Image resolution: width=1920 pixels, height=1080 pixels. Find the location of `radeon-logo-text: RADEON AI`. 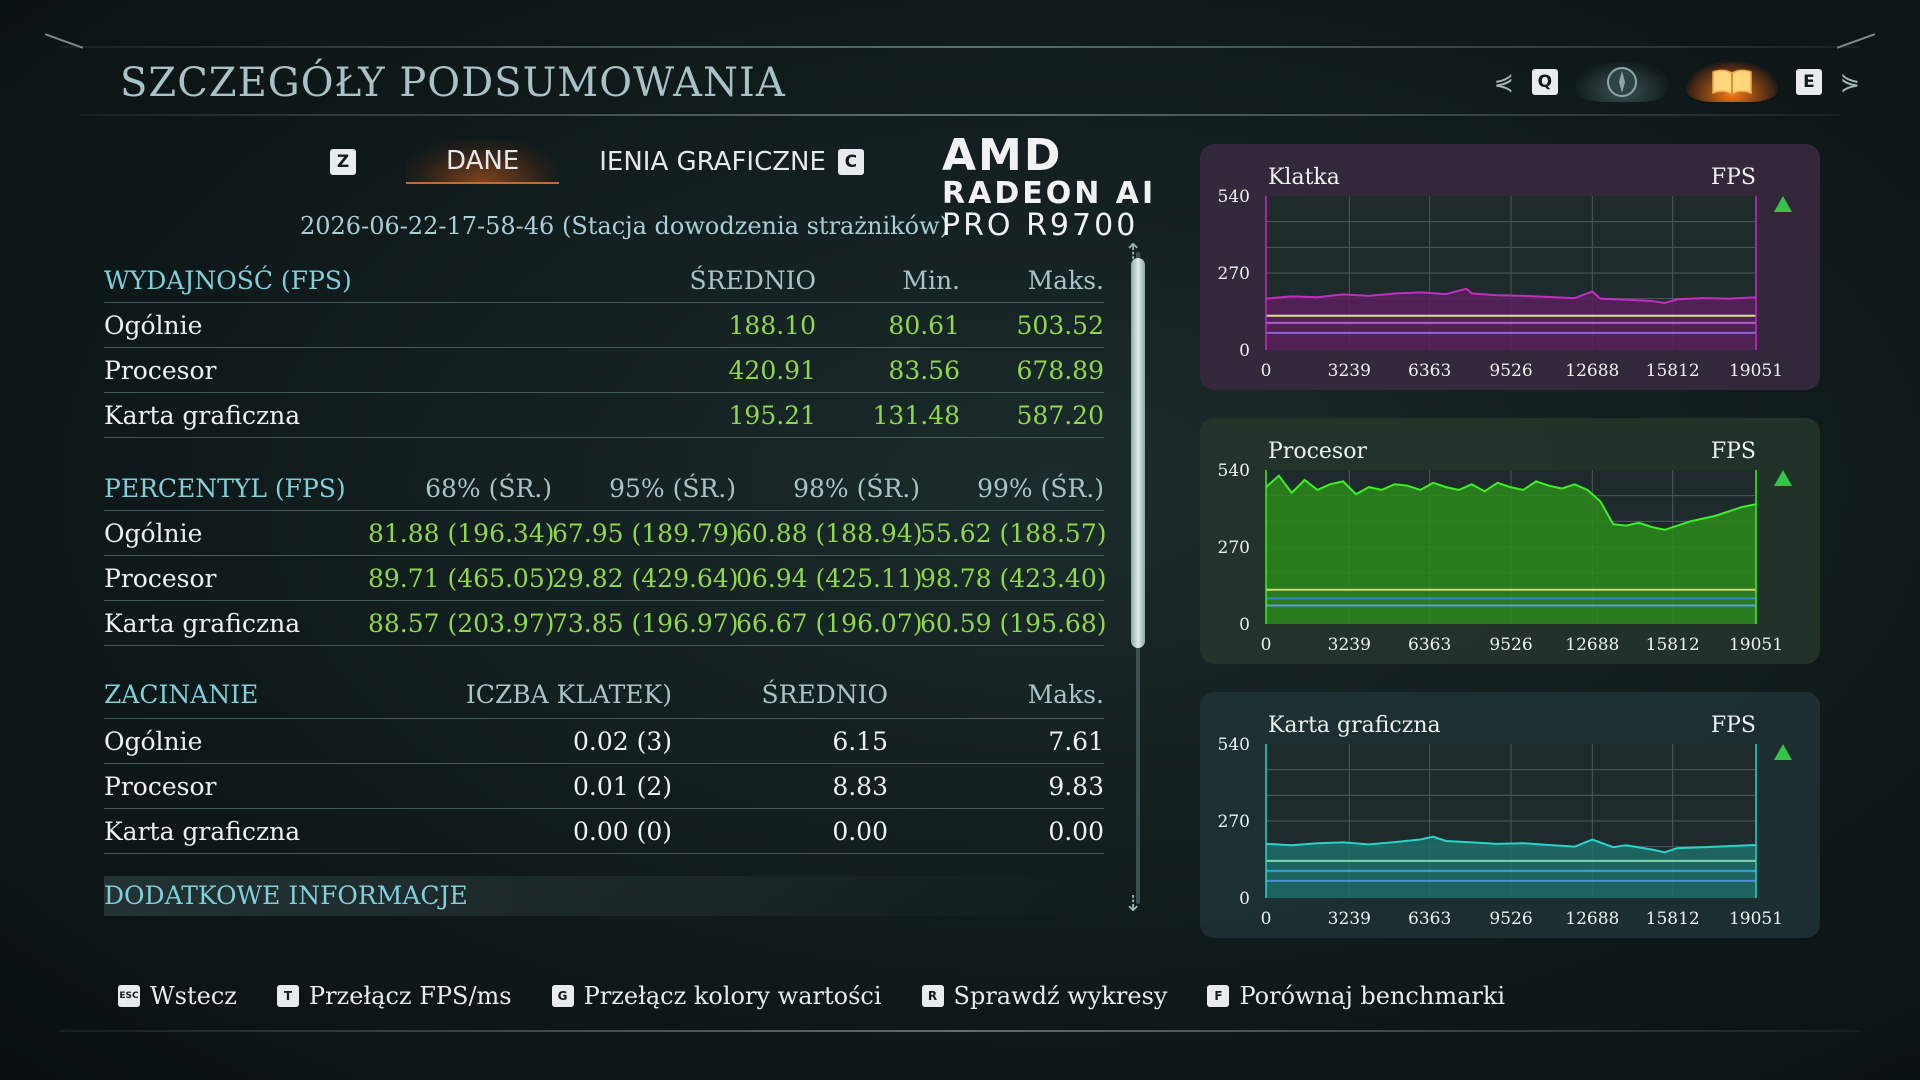

radeon-logo-text: RADEON AI is located at coordinates (1049, 193).